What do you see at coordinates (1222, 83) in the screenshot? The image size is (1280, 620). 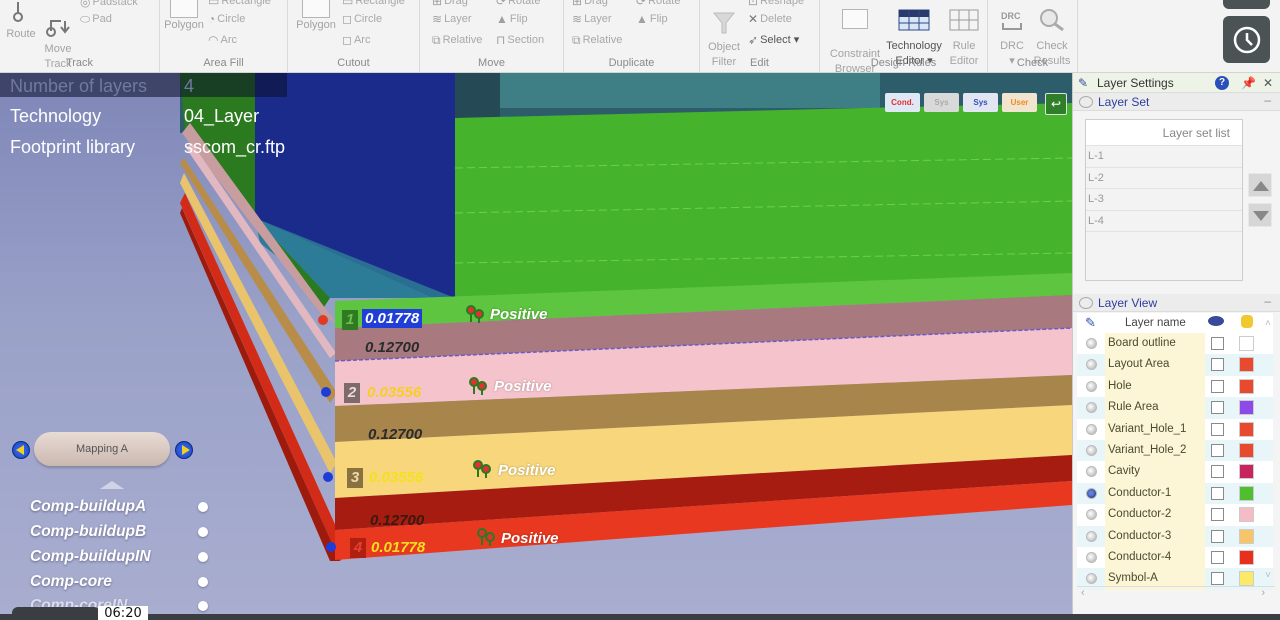 I see `help-icon: ?` at bounding box center [1222, 83].